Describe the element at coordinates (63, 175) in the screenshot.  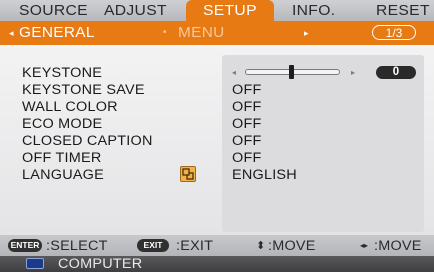
I see `setting-label-language: LANGUAGE` at that location.